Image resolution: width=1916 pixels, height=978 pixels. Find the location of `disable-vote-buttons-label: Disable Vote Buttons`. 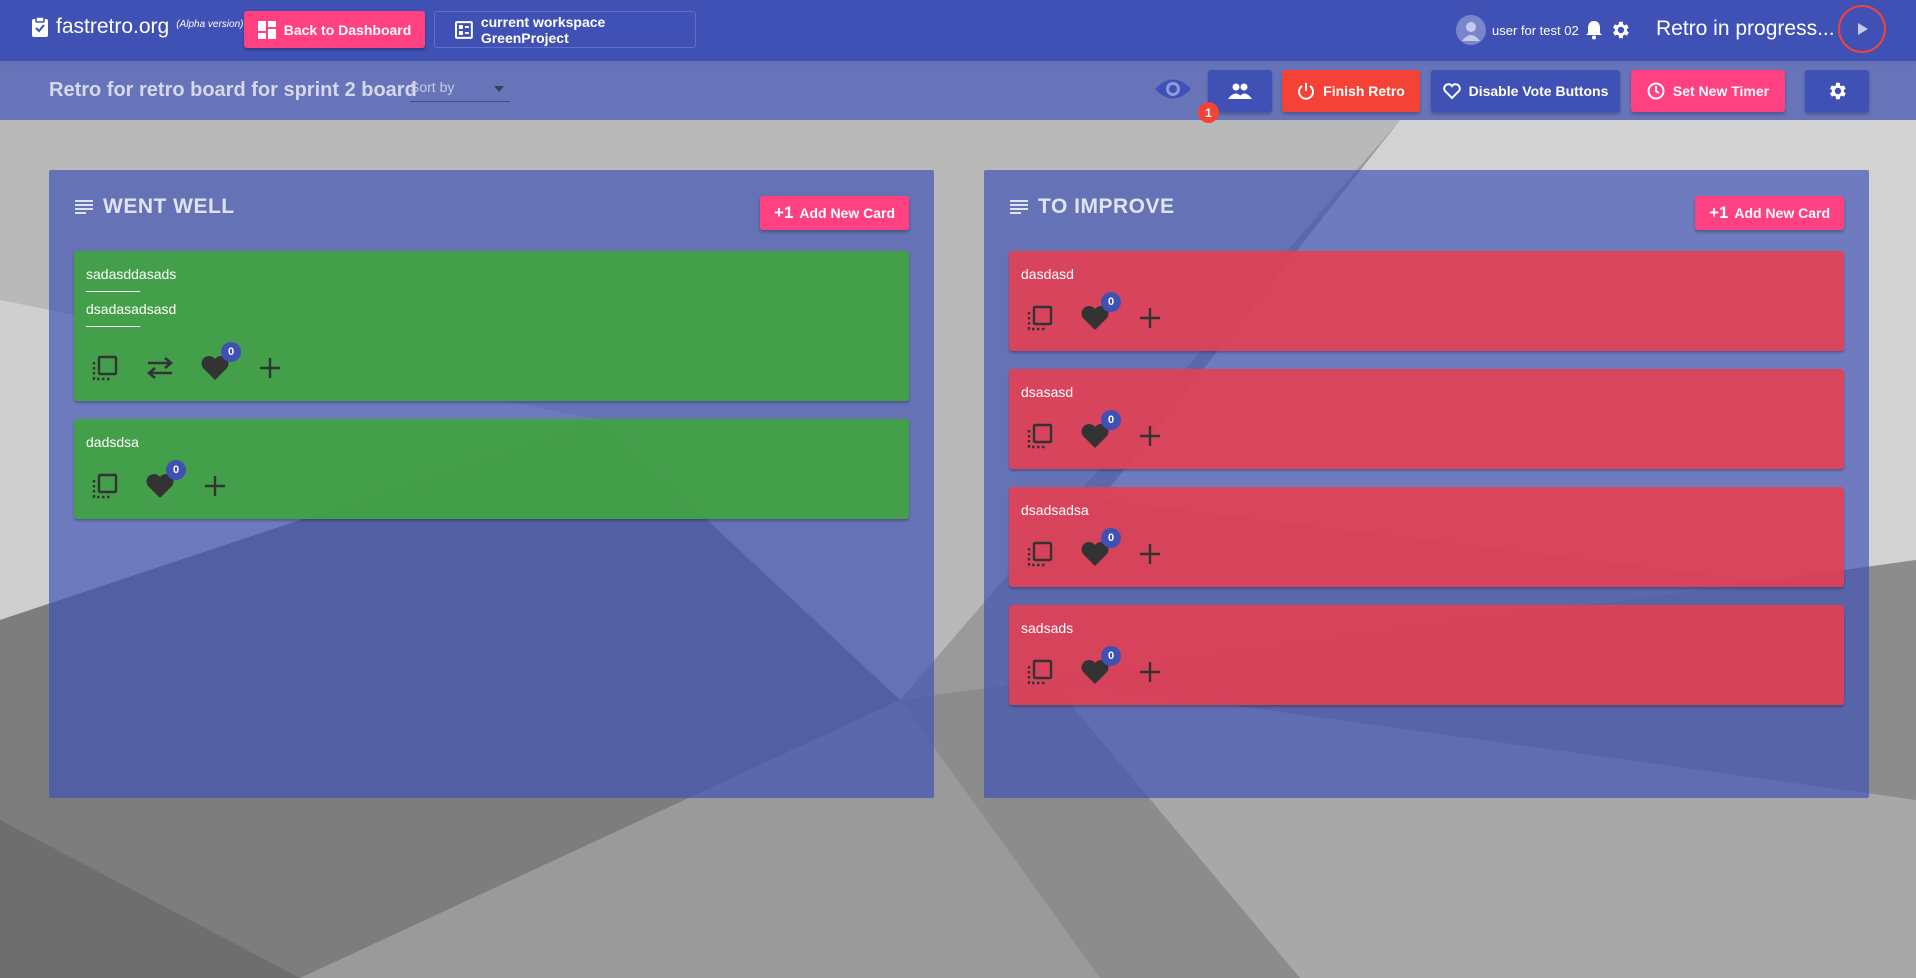

disable-vote-buttons-label: Disable Vote Buttons is located at coordinates (1538, 91).